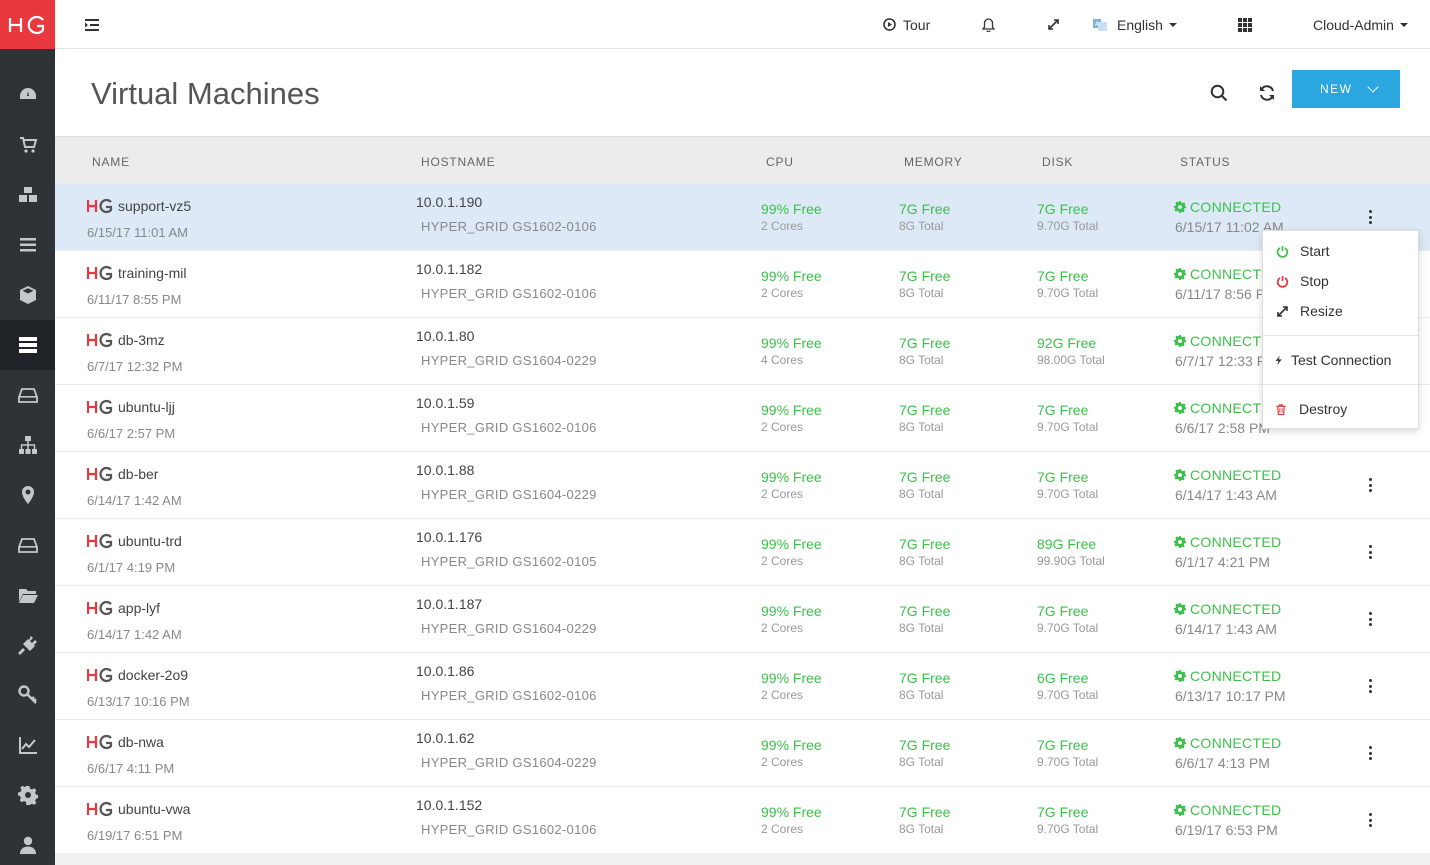  What do you see at coordinates (155, 206) in the screenshot?
I see `vm-name: support-vz5` at bounding box center [155, 206].